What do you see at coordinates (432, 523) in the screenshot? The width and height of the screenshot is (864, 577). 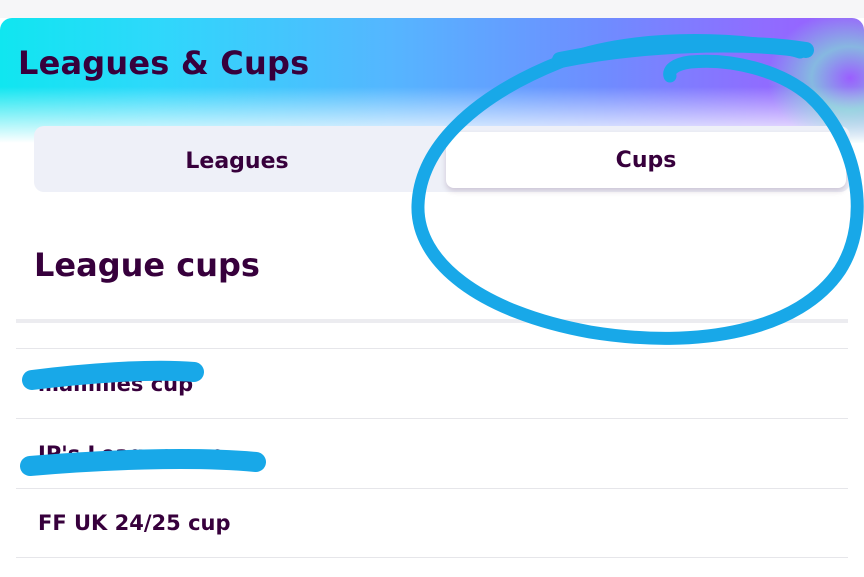 I see `list-item-cup: FF UK 24/25 cup` at bounding box center [432, 523].